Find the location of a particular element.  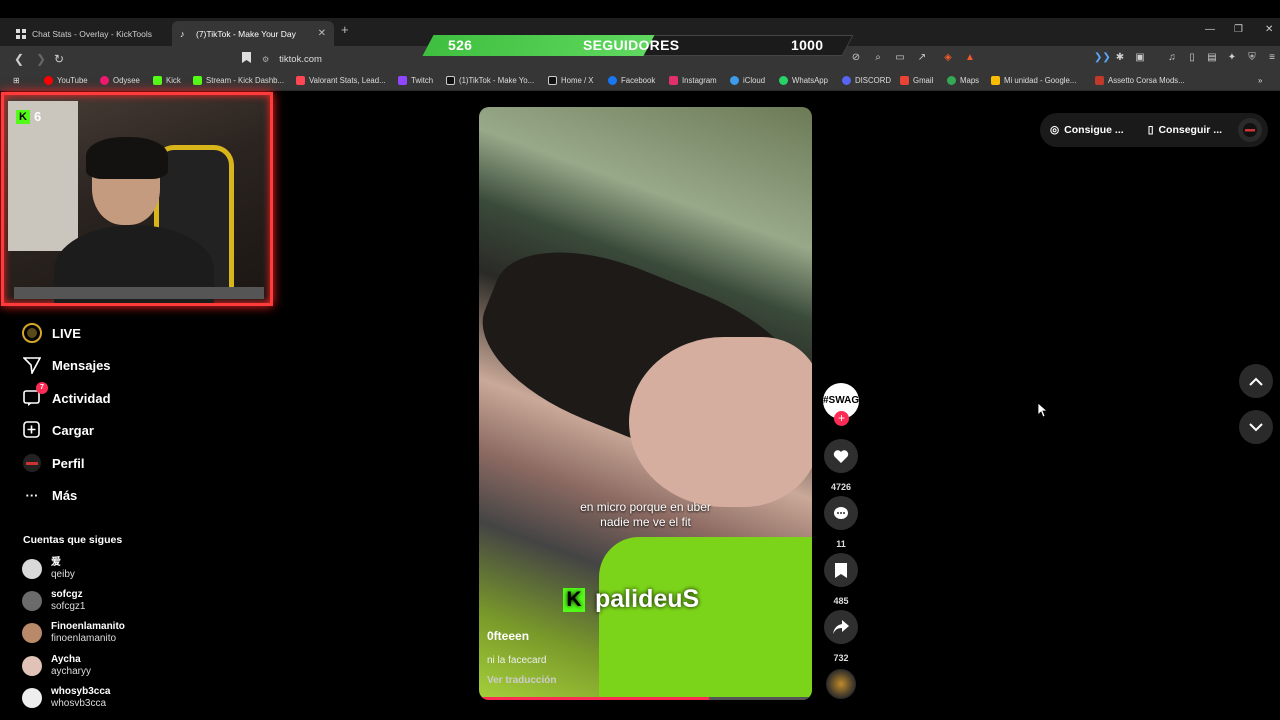

sidebar-item-activity: 7 Actividad is located at coordinates (66, 395).